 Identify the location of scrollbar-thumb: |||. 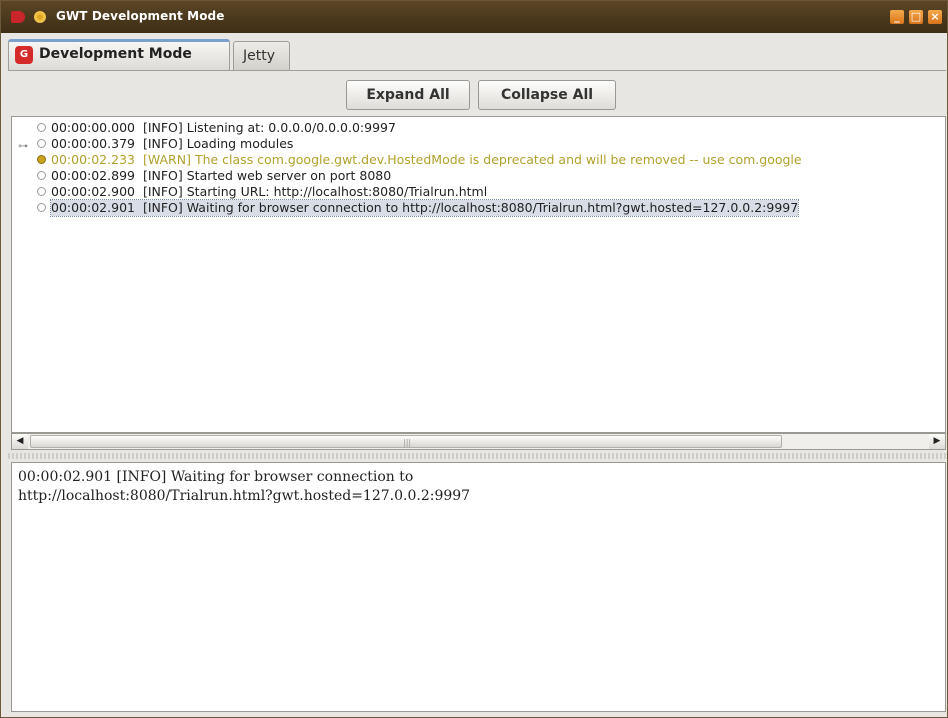
(406, 441).